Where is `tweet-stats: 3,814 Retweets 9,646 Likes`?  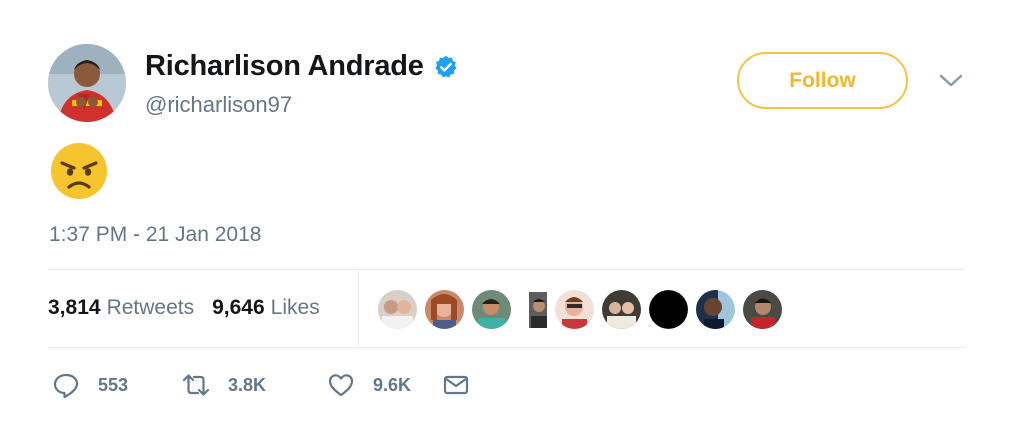 tweet-stats: 3,814 Retweets 9,646 Likes is located at coordinates (184, 308).